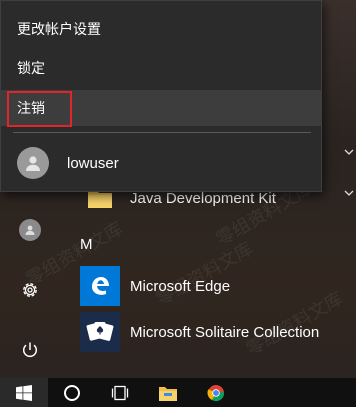 The height and width of the screenshot is (407, 356). I want to click on app-label: Microsoft Edge, so click(180, 286).